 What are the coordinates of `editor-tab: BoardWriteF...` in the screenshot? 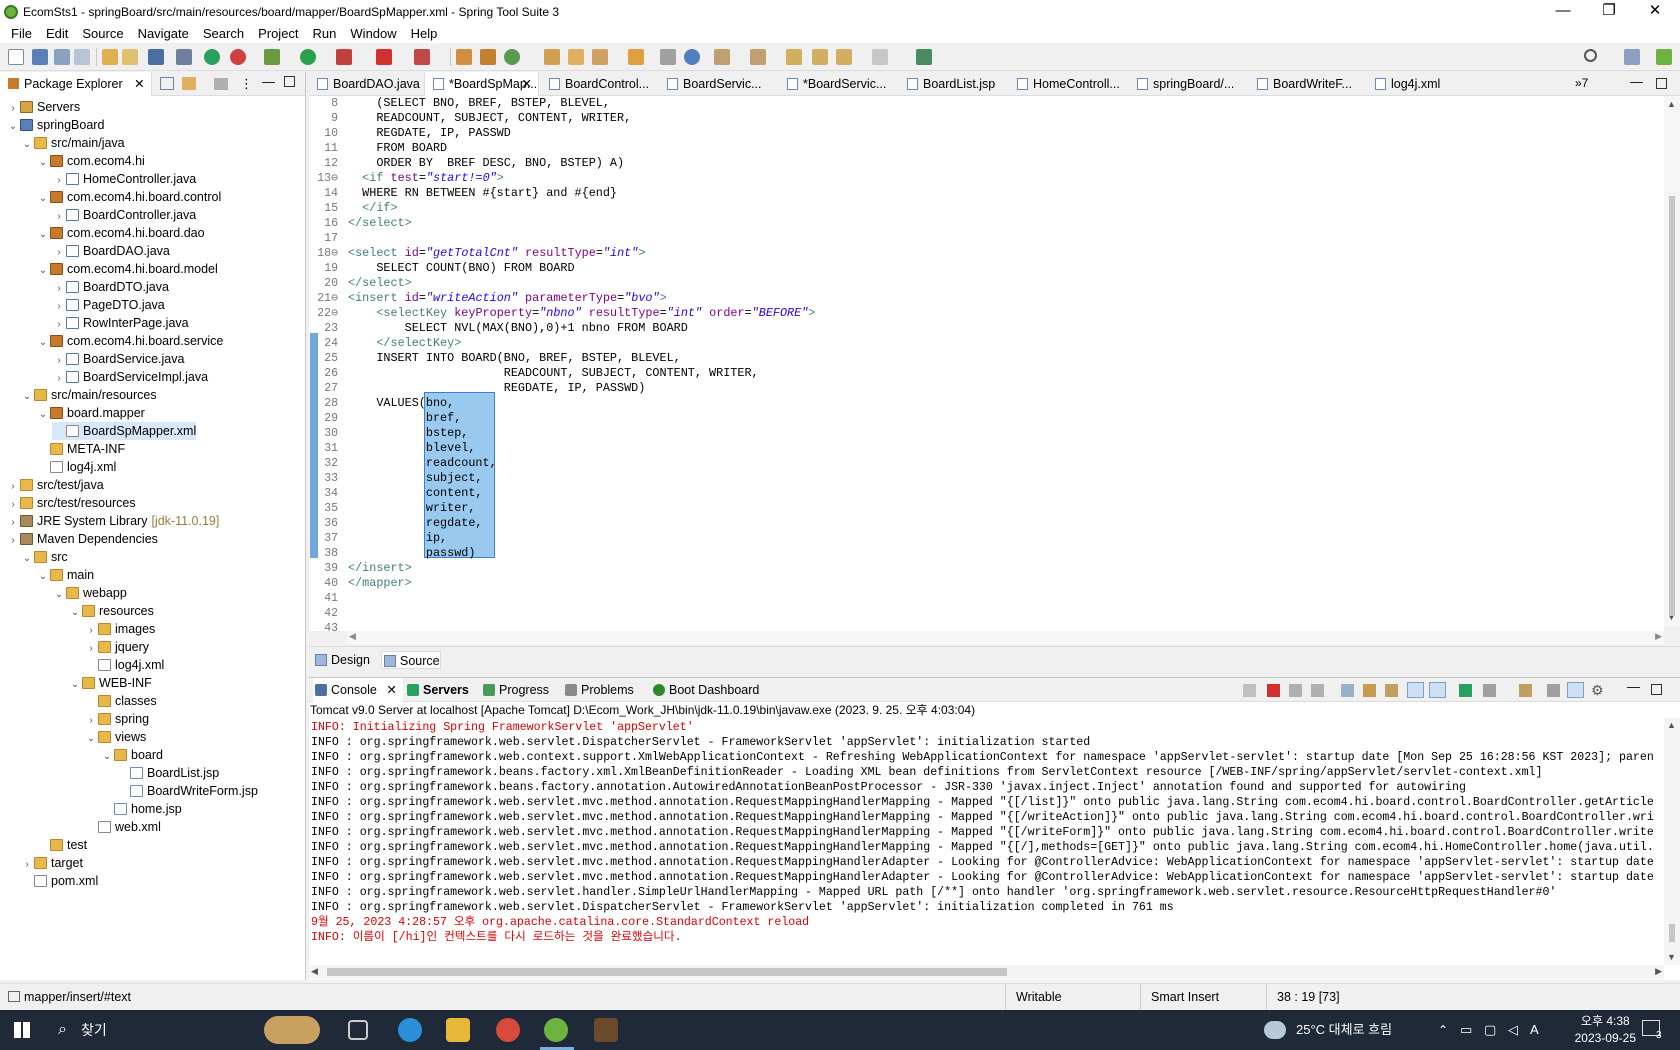 It's located at (1307, 84).